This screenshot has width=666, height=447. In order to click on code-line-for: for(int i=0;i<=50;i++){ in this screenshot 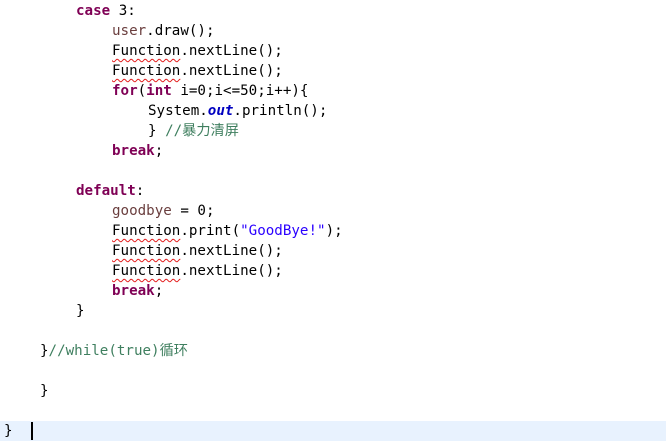, I will do `click(210, 91)`.